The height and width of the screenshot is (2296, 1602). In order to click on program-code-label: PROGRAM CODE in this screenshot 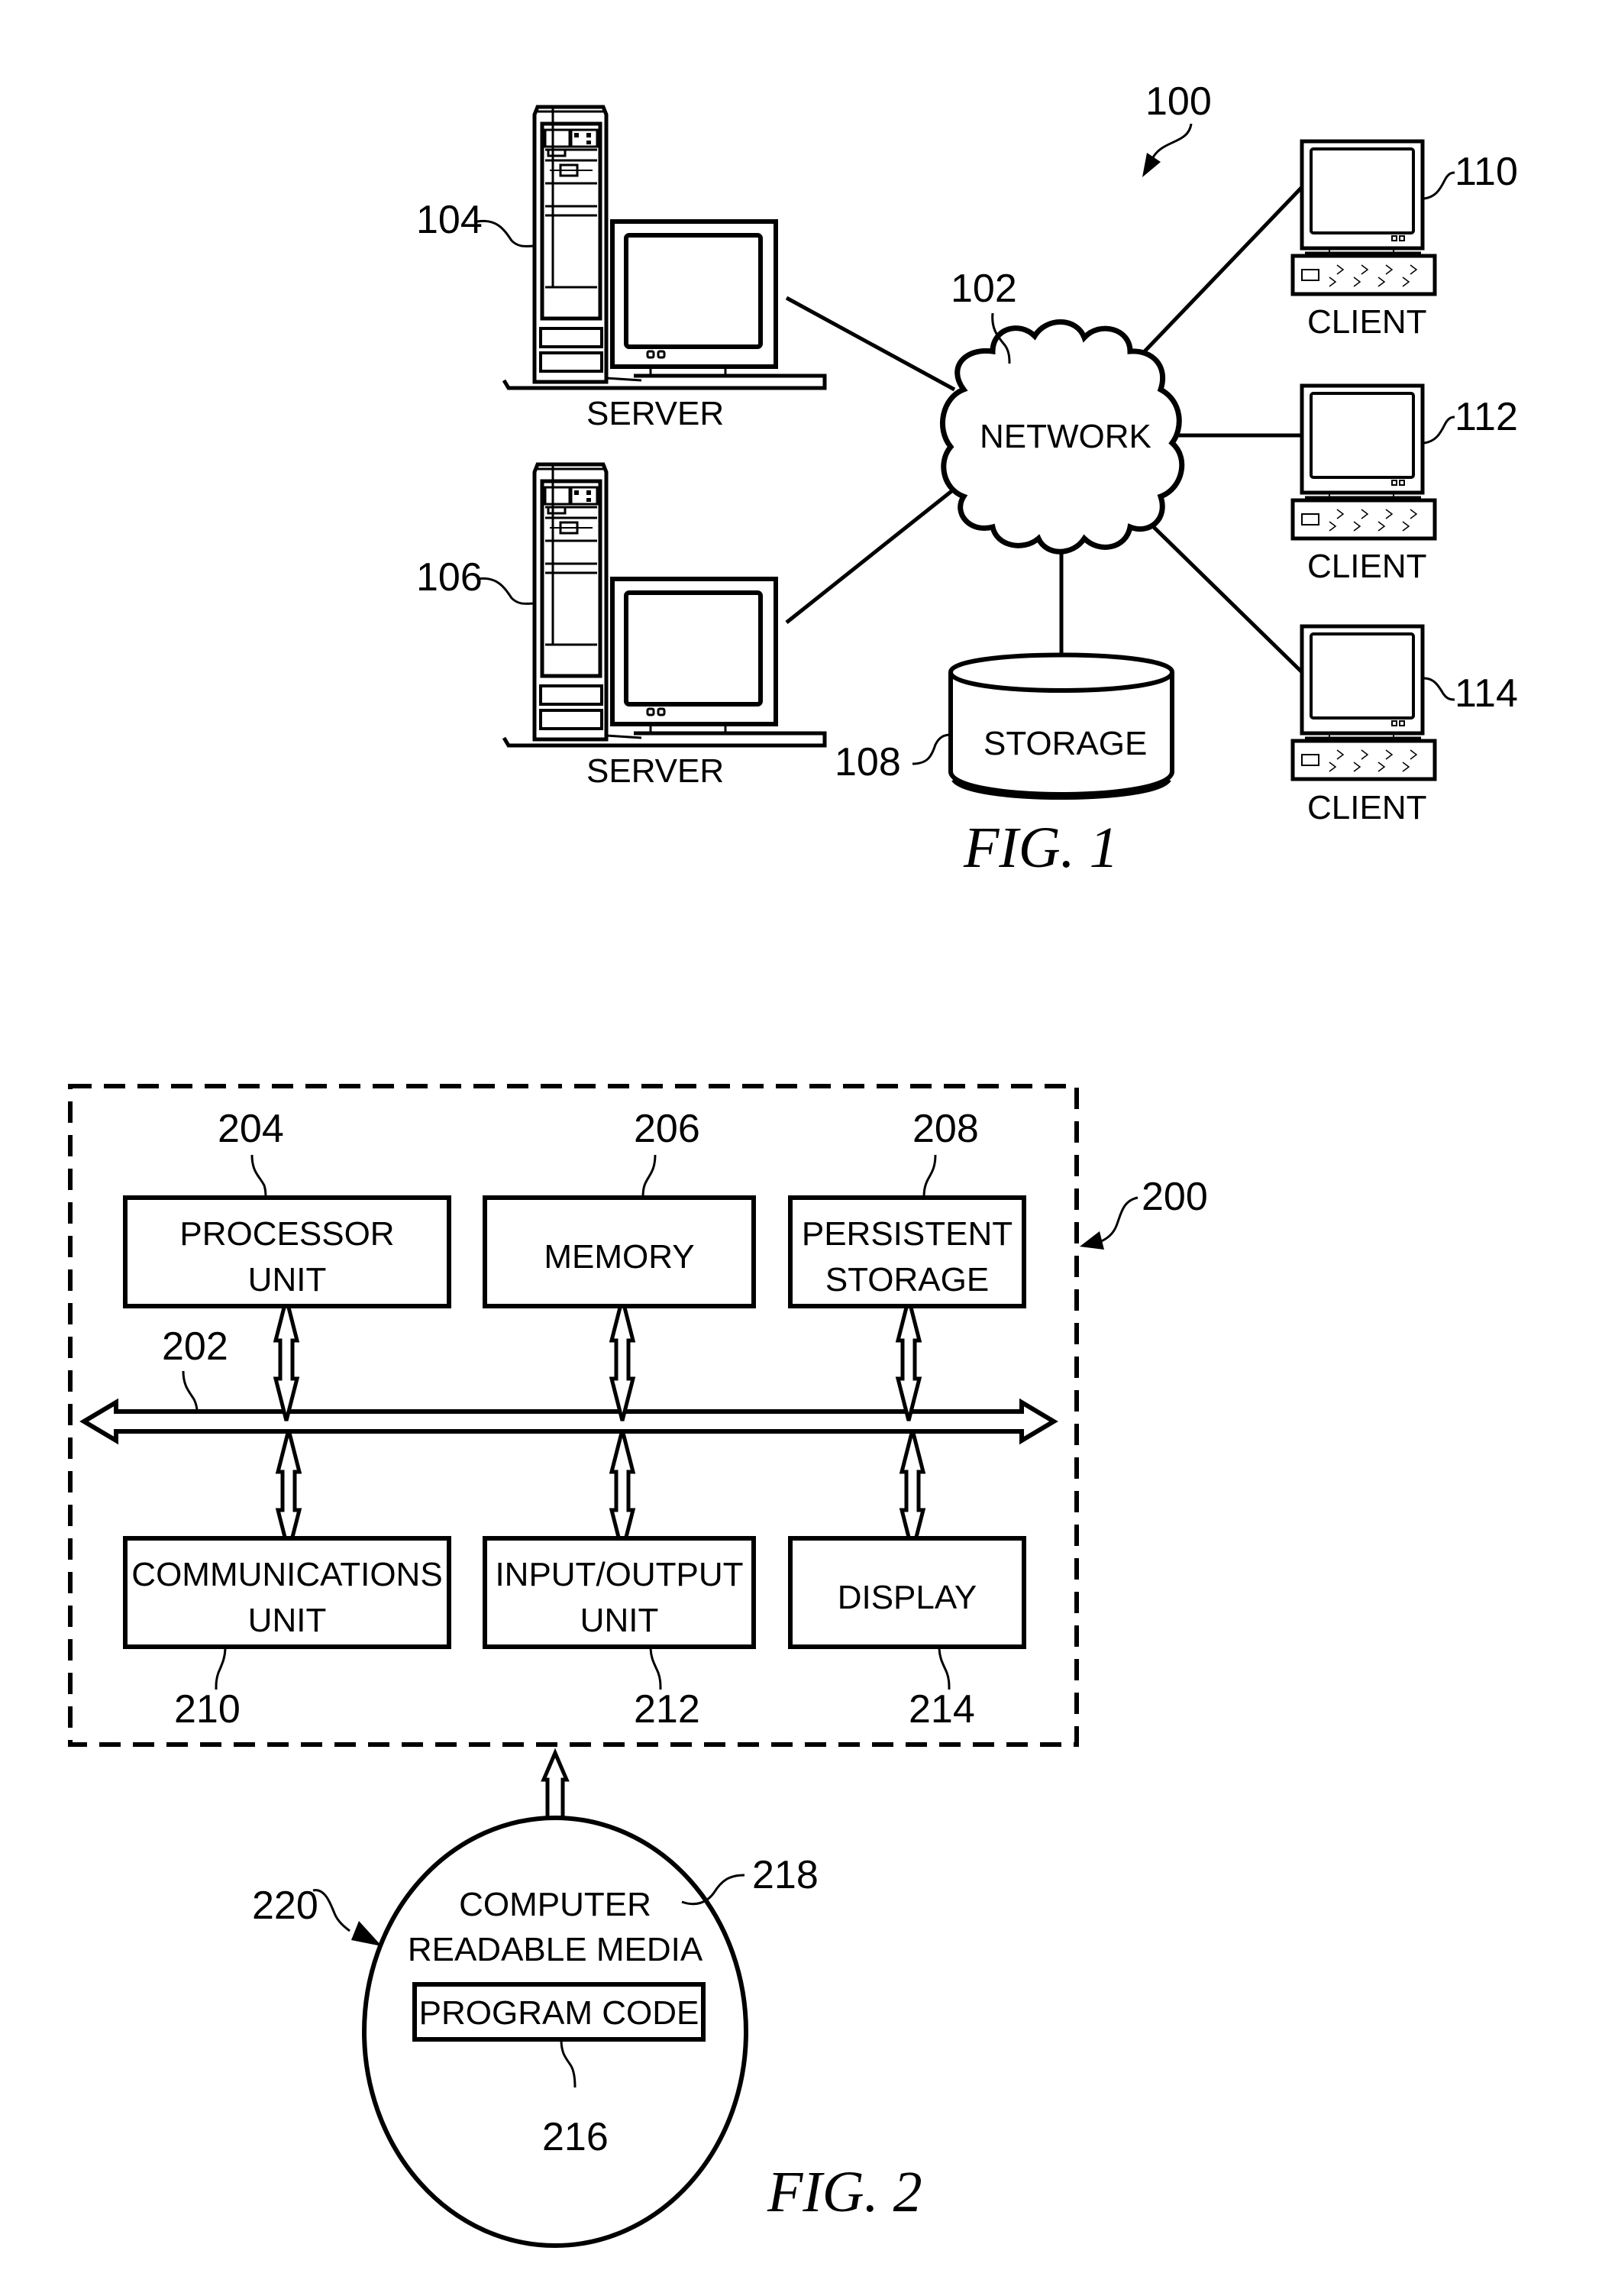, I will do `click(559, 2013)`.